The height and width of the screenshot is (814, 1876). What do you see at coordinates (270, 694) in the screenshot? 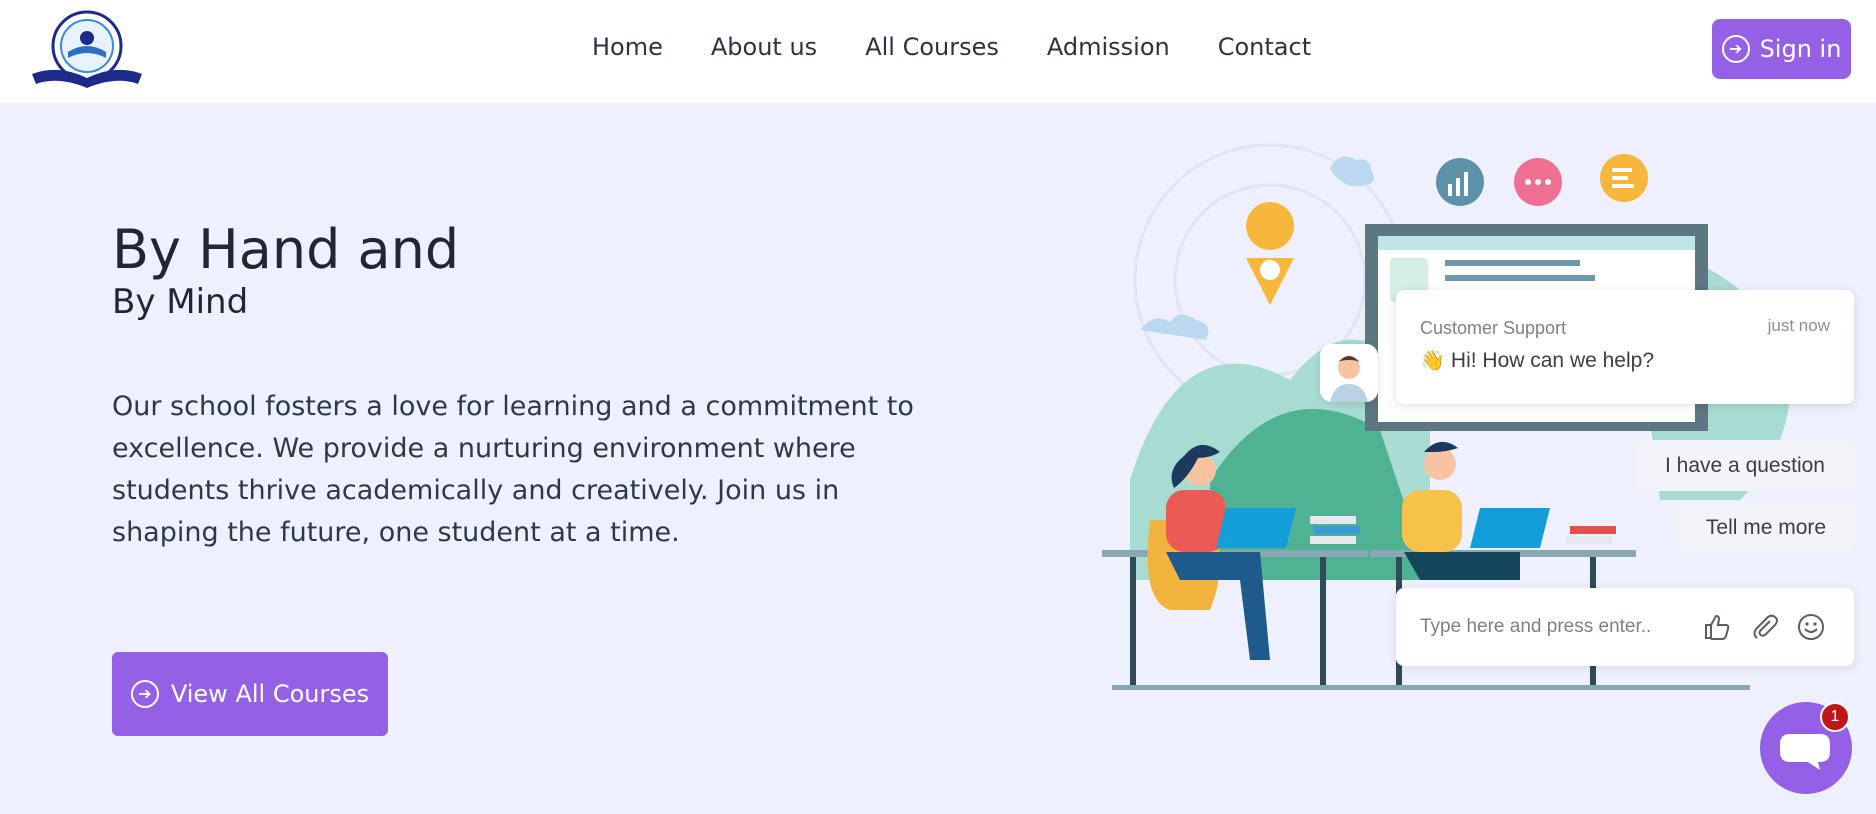
I see `view-all-courses-label: View All Courses` at bounding box center [270, 694].